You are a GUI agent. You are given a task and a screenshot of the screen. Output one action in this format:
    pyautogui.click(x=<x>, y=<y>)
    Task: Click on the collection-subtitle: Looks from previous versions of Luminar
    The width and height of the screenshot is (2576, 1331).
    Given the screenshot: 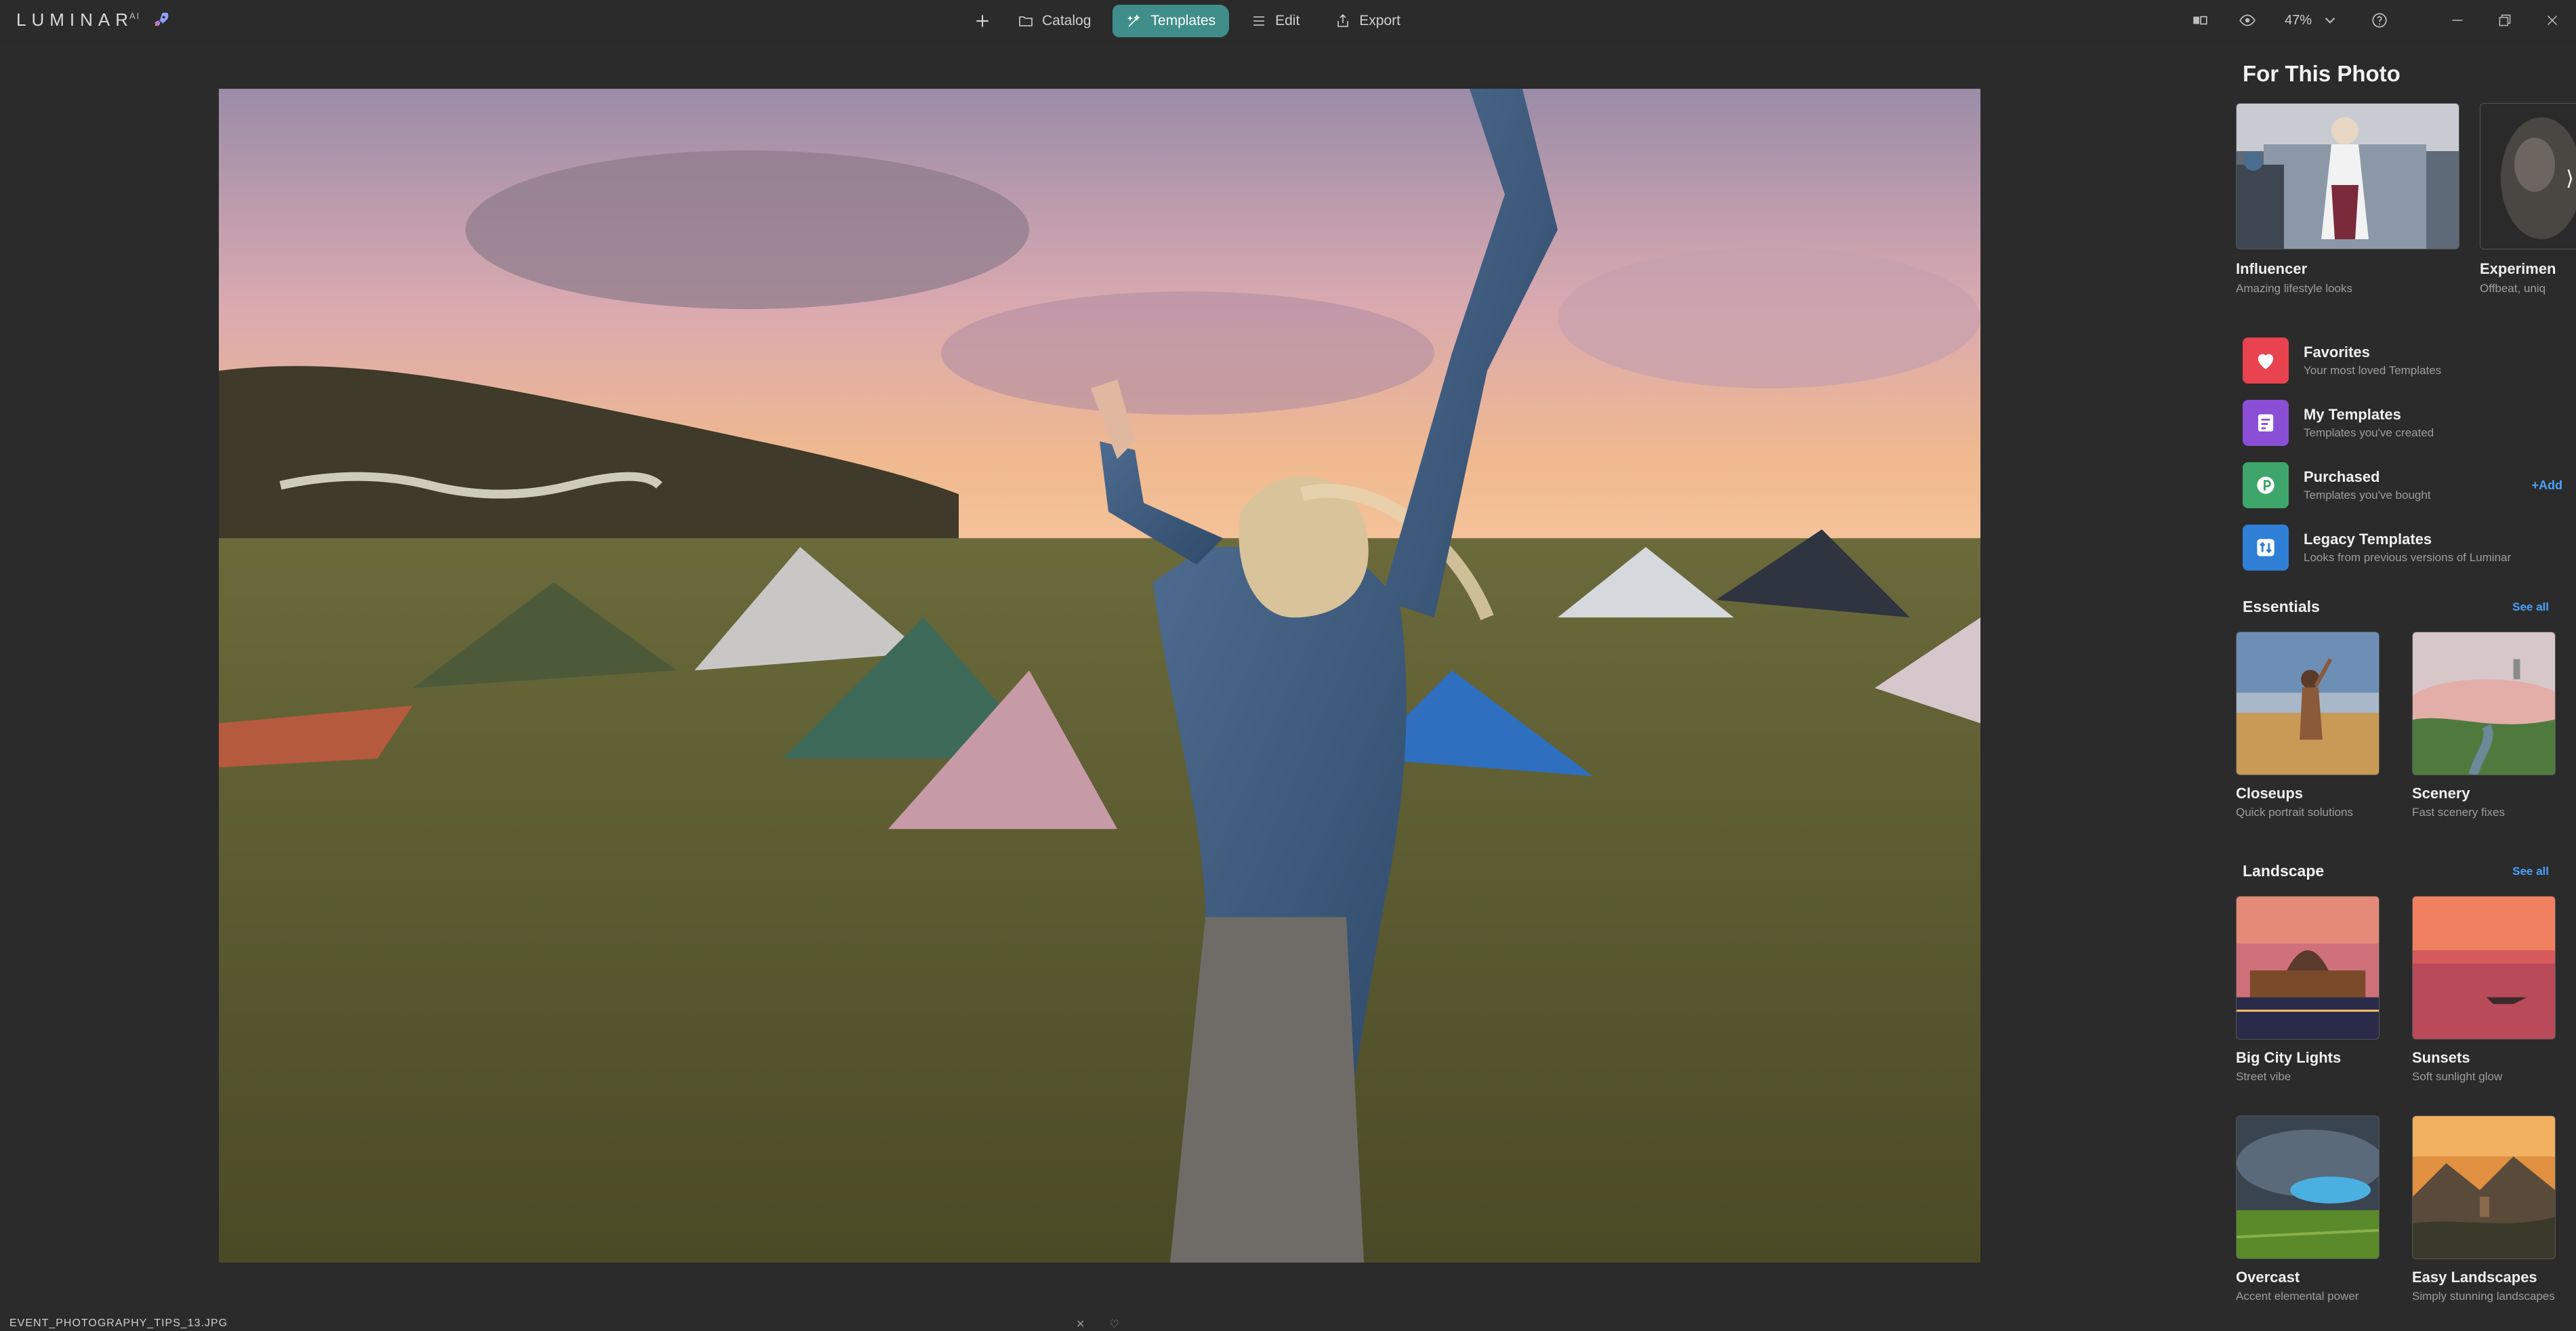 What is the action you would take?
    pyautogui.click(x=2408, y=557)
    